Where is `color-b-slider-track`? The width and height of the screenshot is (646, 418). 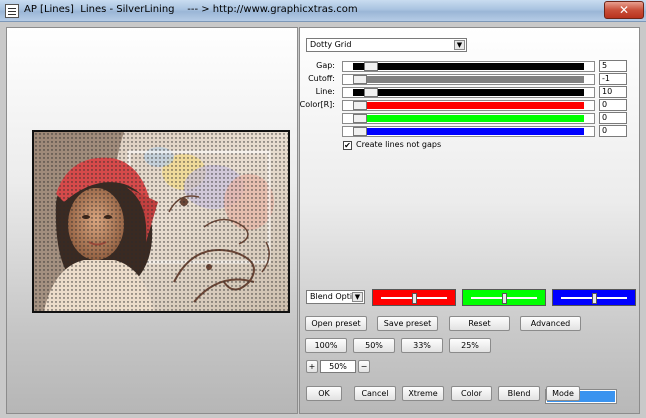 color-b-slider-track is located at coordinates (468, 131).